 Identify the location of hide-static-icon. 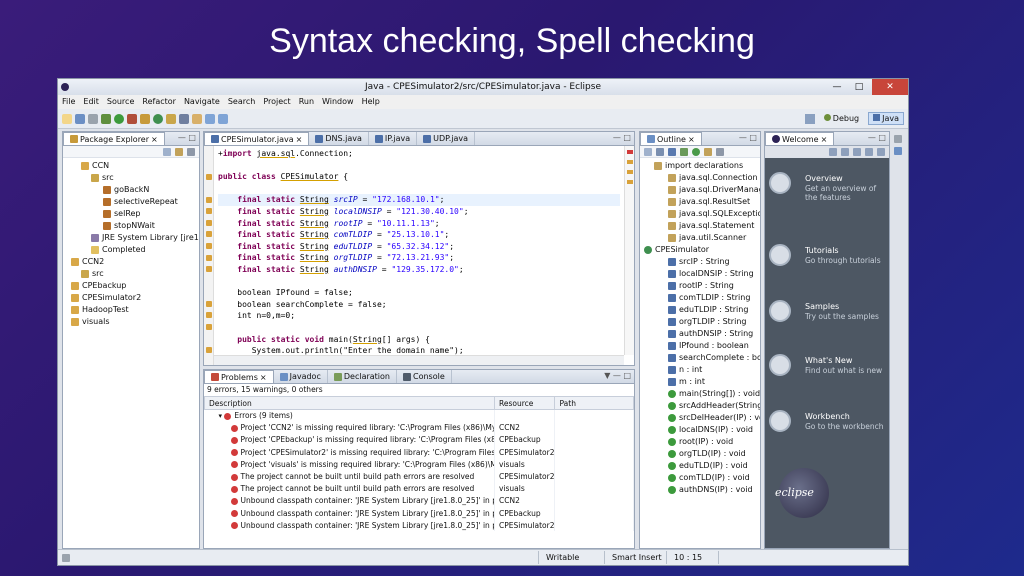
(684, 151).